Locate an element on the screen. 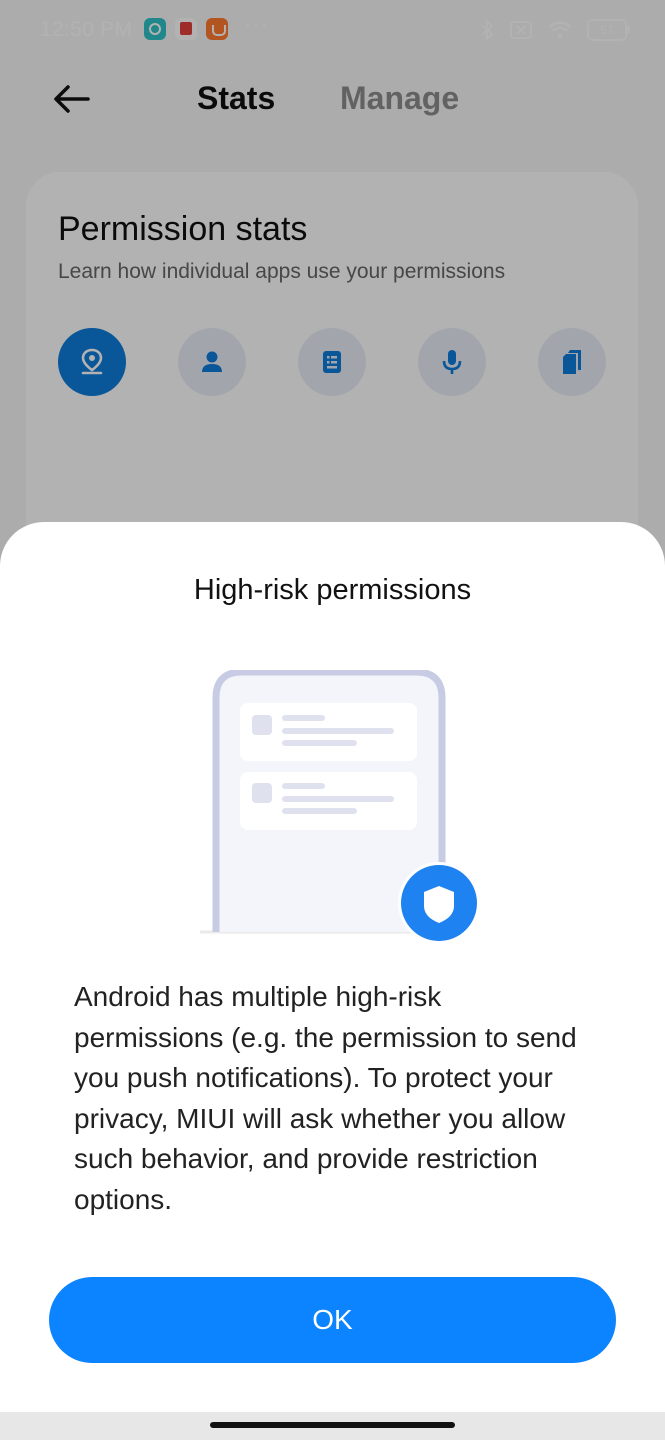 The width and height of the screenshot is (665, 1440). navigation-bar is located at coordinates (332, 1426).